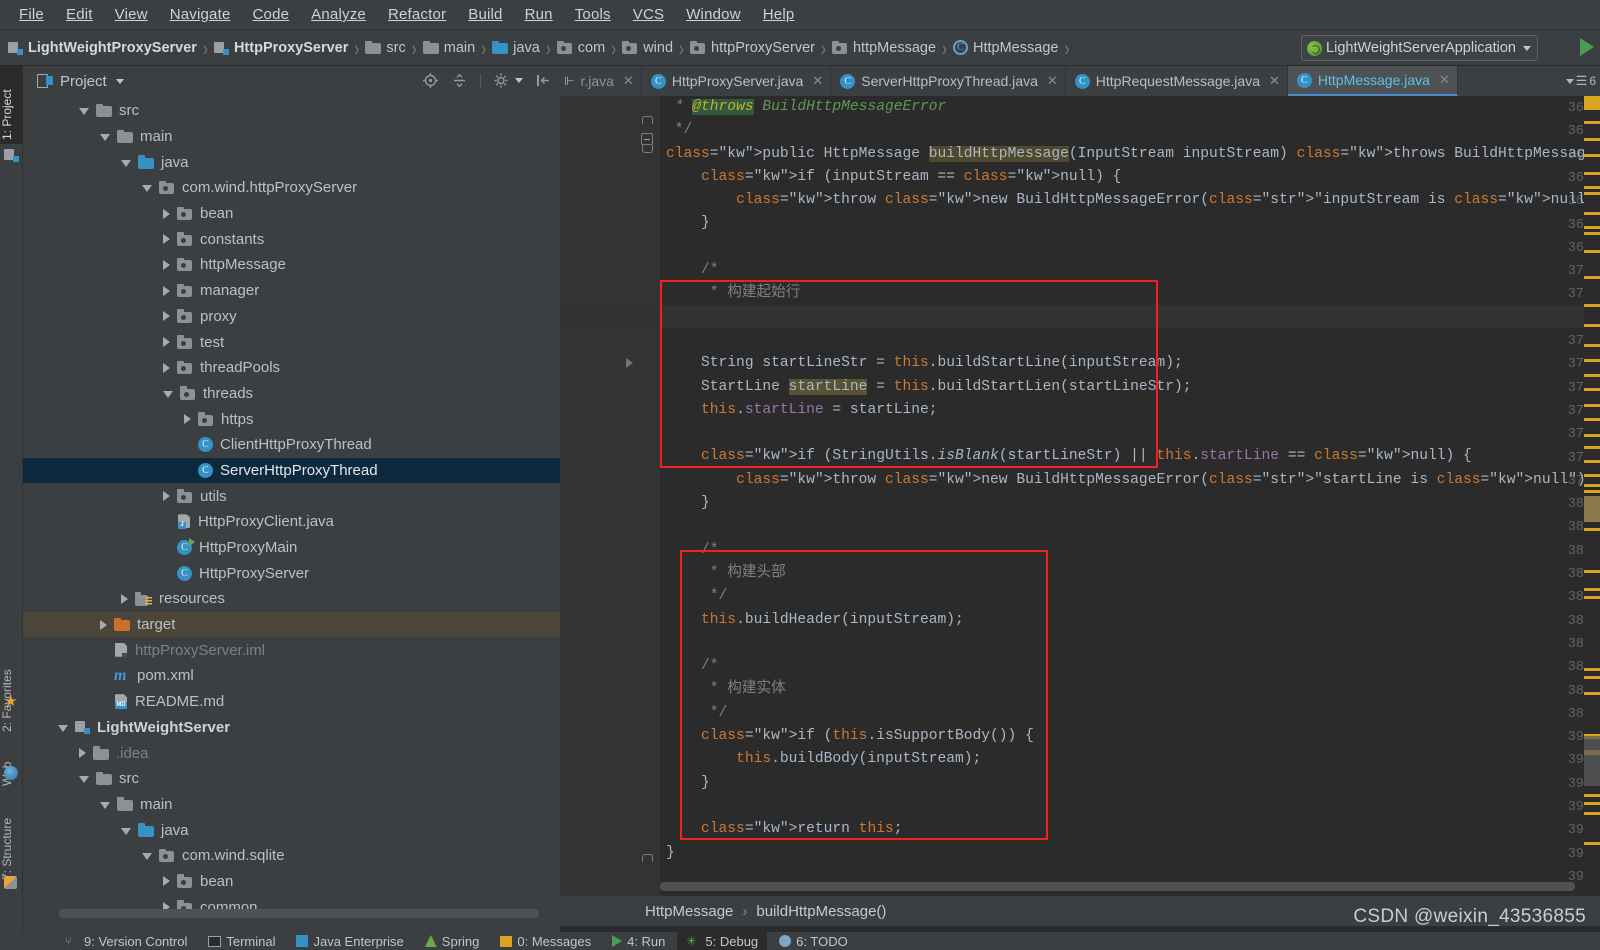 The height and width of the screenshot is (950, 1600). What do you see at coordinates (485, 14) in the screenshot?
I see `menu-item-build: Build` at bounding box center [485, 14].